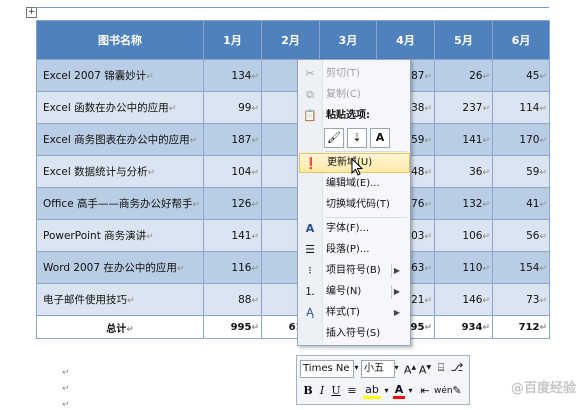  I want to click on copy-icon: ⧉, so click(310, 94).